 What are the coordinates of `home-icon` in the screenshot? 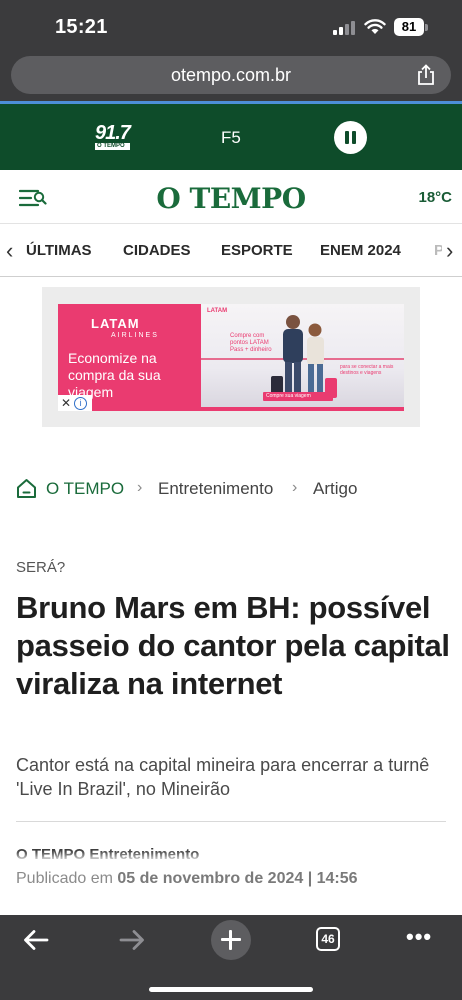 It's located at (26, 488).